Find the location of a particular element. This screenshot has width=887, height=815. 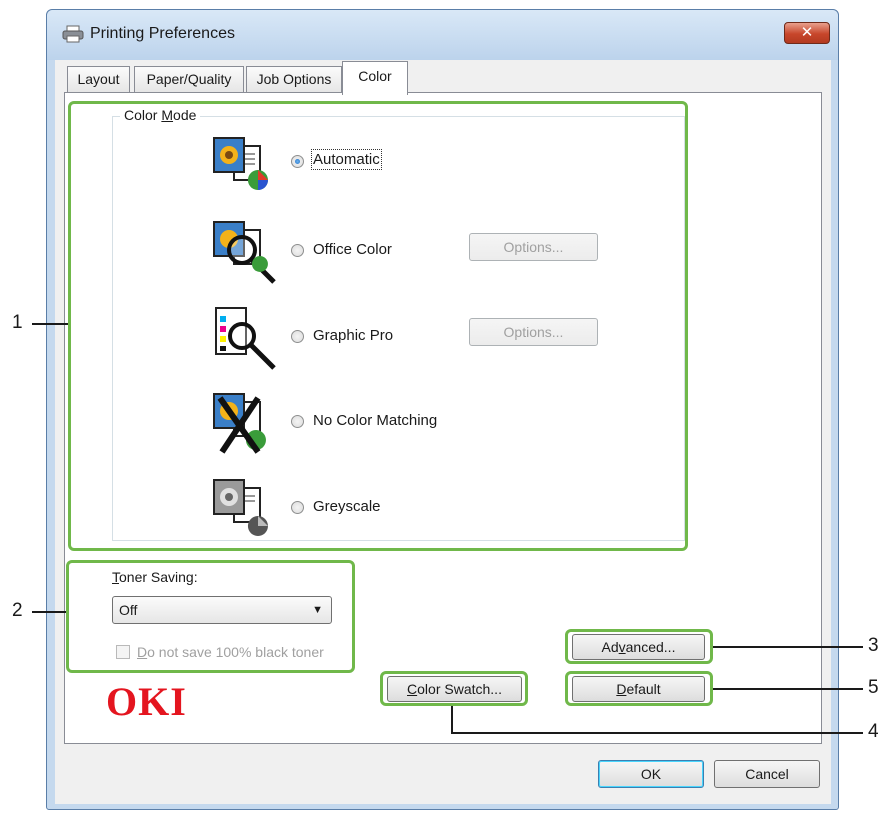

printer-icon is located at coordinates (73, 34).